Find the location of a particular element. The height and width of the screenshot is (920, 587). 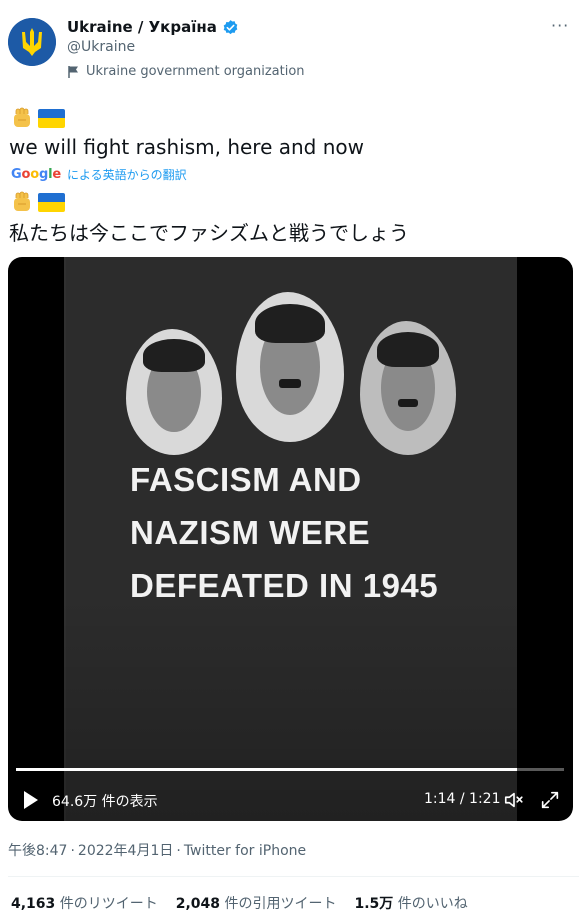

video-caption-line: FASCISM AND is located at coordinates (246, 479).